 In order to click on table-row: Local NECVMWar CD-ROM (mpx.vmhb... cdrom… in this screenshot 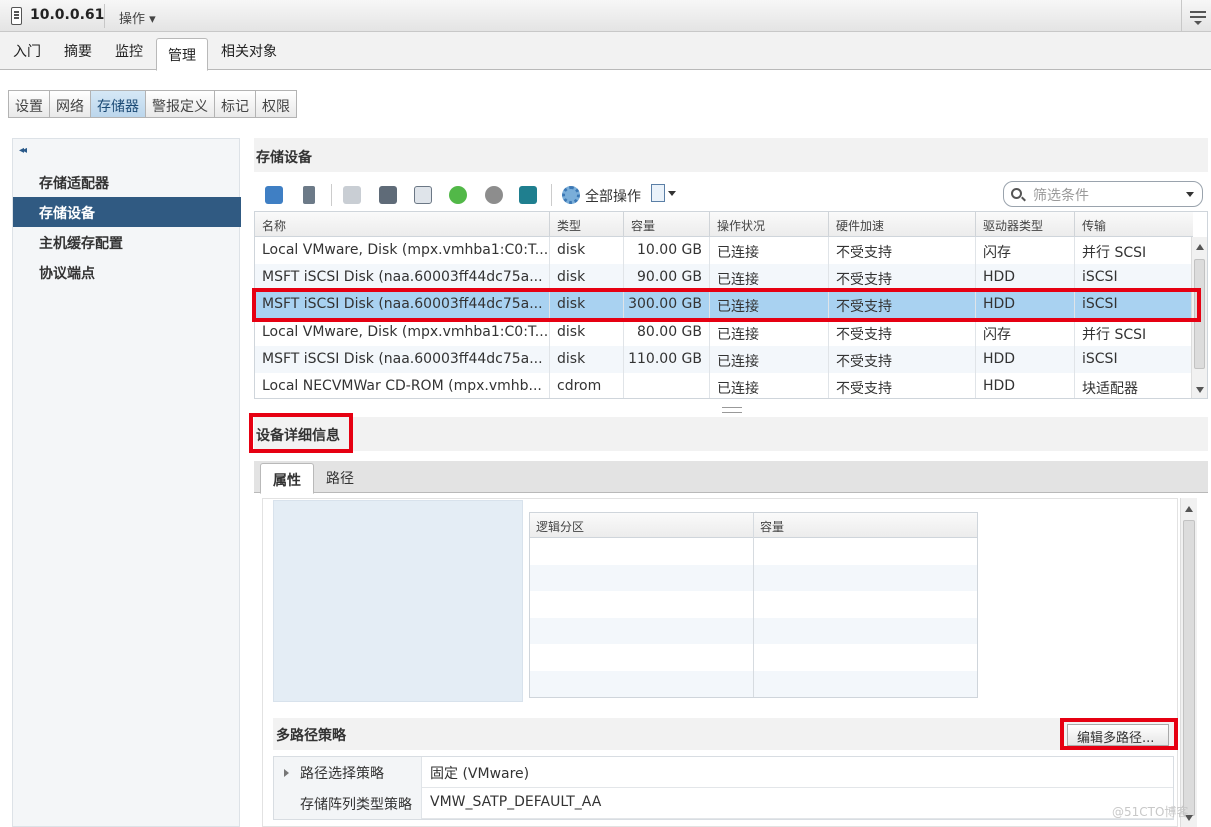, I will do `click(724, 385)`.